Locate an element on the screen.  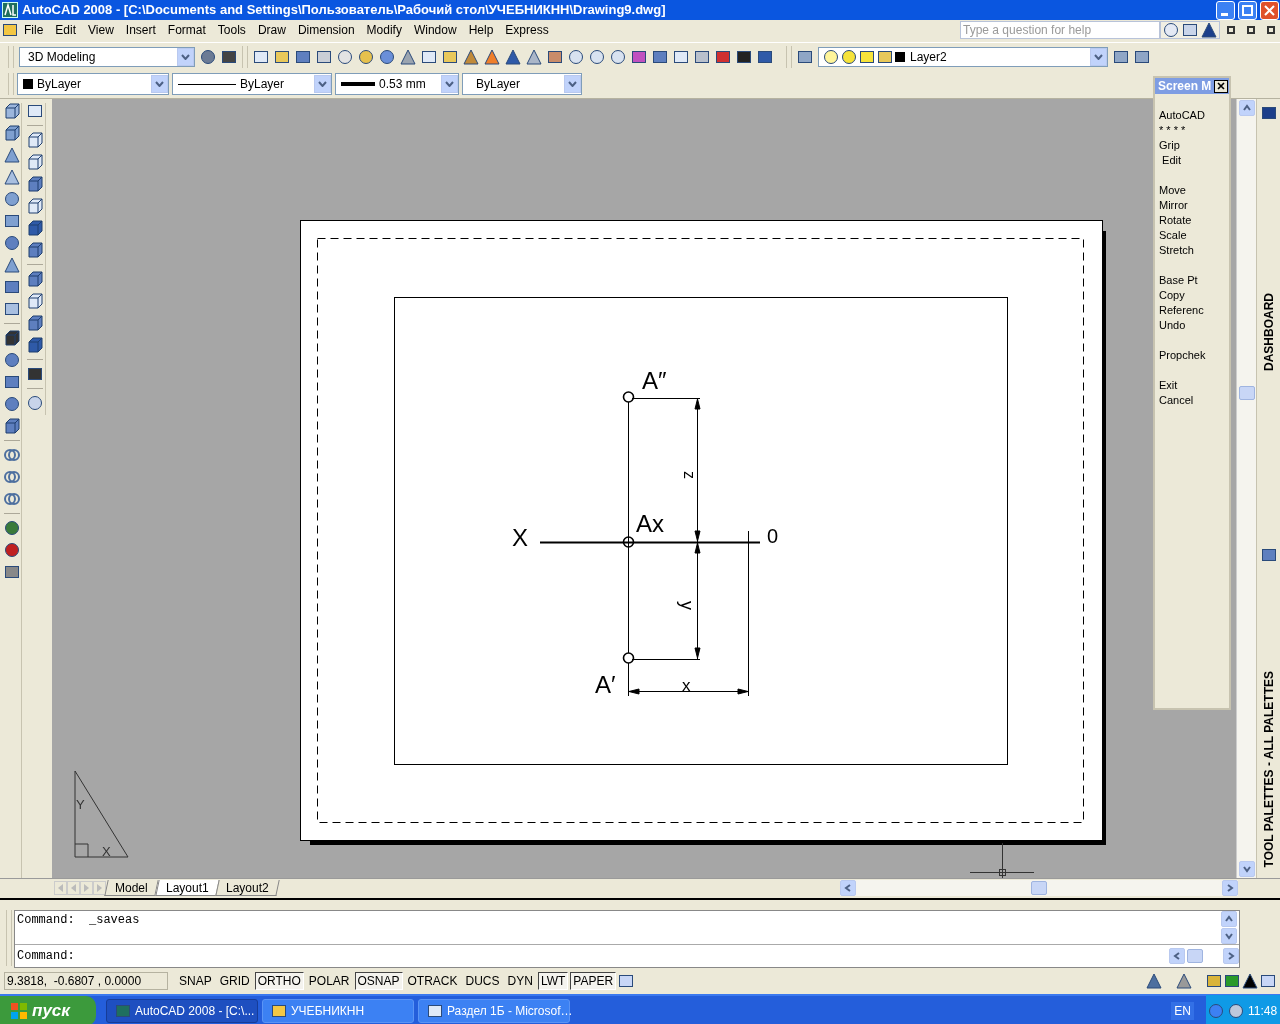
menu-item: View is located at coordinates (101, 30).